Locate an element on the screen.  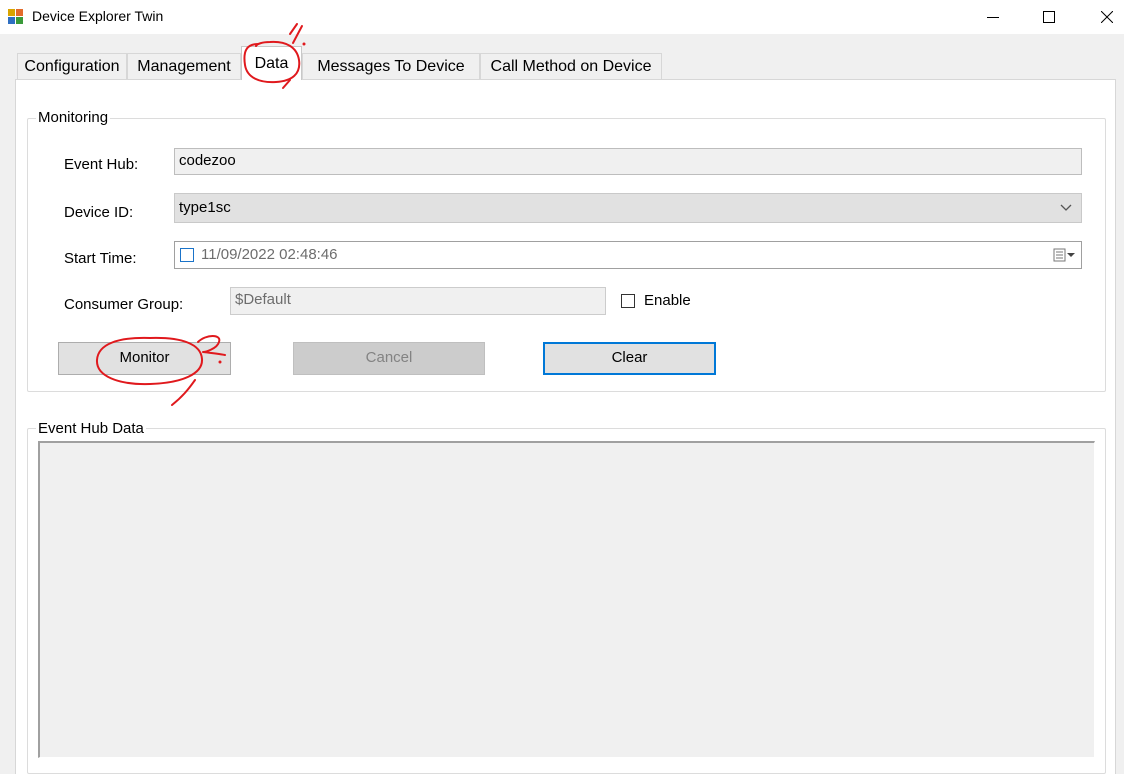
maximize-button is located at coordinates (1049, 17).